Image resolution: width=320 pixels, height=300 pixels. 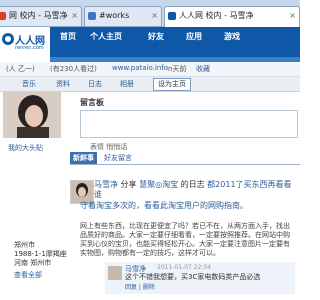 What do you see at coordinates (196, 190) in the screenshot?
I see `feed-item-header: 马雪净 分享 慧聚◎淘宝 的日志 都2011了买东西再看看谁` at bounding box center [196, 190].